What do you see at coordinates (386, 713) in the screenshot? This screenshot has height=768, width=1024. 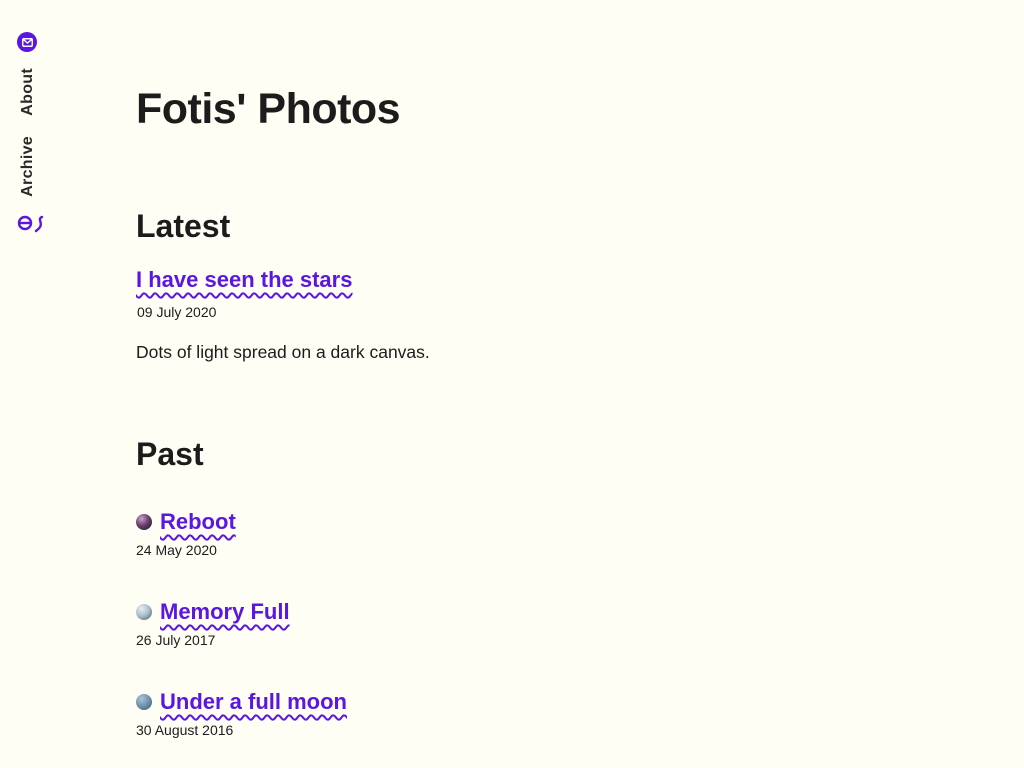 I see `past-post-item: Under a full moon 30 August 2016` at bounding box center [386, 713].